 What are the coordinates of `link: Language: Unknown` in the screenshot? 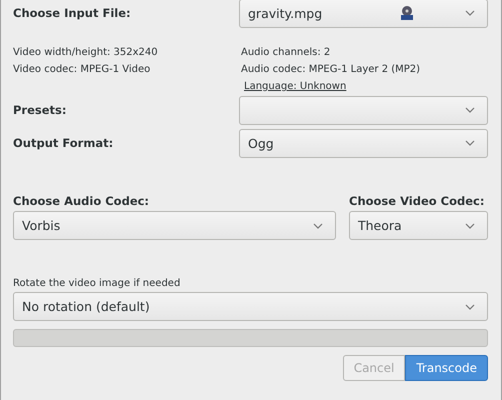 It's located at (295, 87).